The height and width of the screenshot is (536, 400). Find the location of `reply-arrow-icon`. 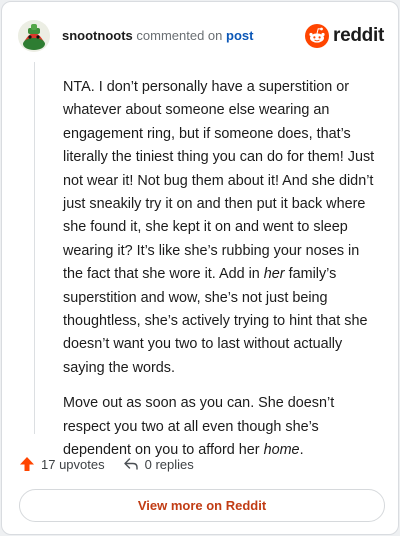

reply-arrow-icon is located at coordinates (130, 464).